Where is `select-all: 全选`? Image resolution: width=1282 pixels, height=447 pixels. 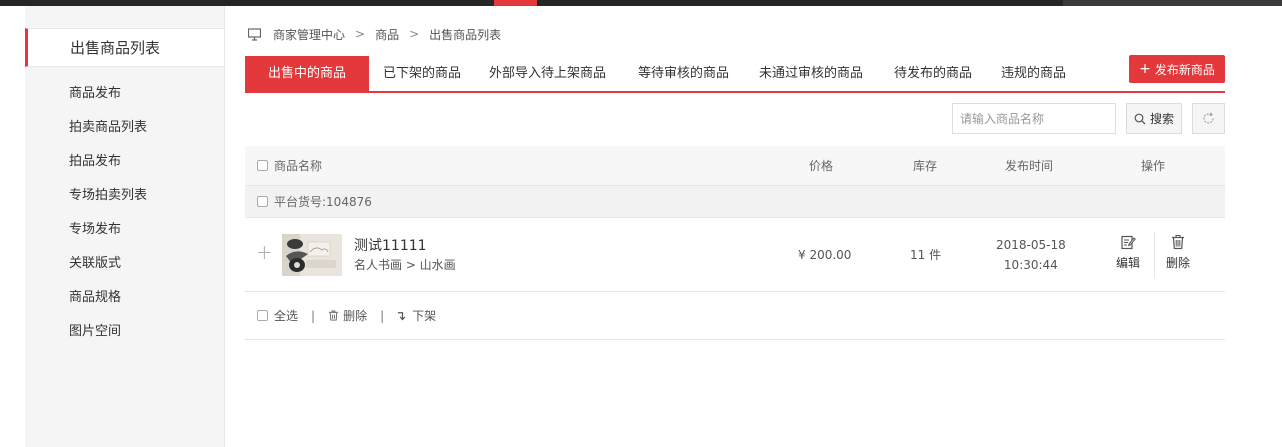 select-all: 全选 is located at coordinates (277, 315).